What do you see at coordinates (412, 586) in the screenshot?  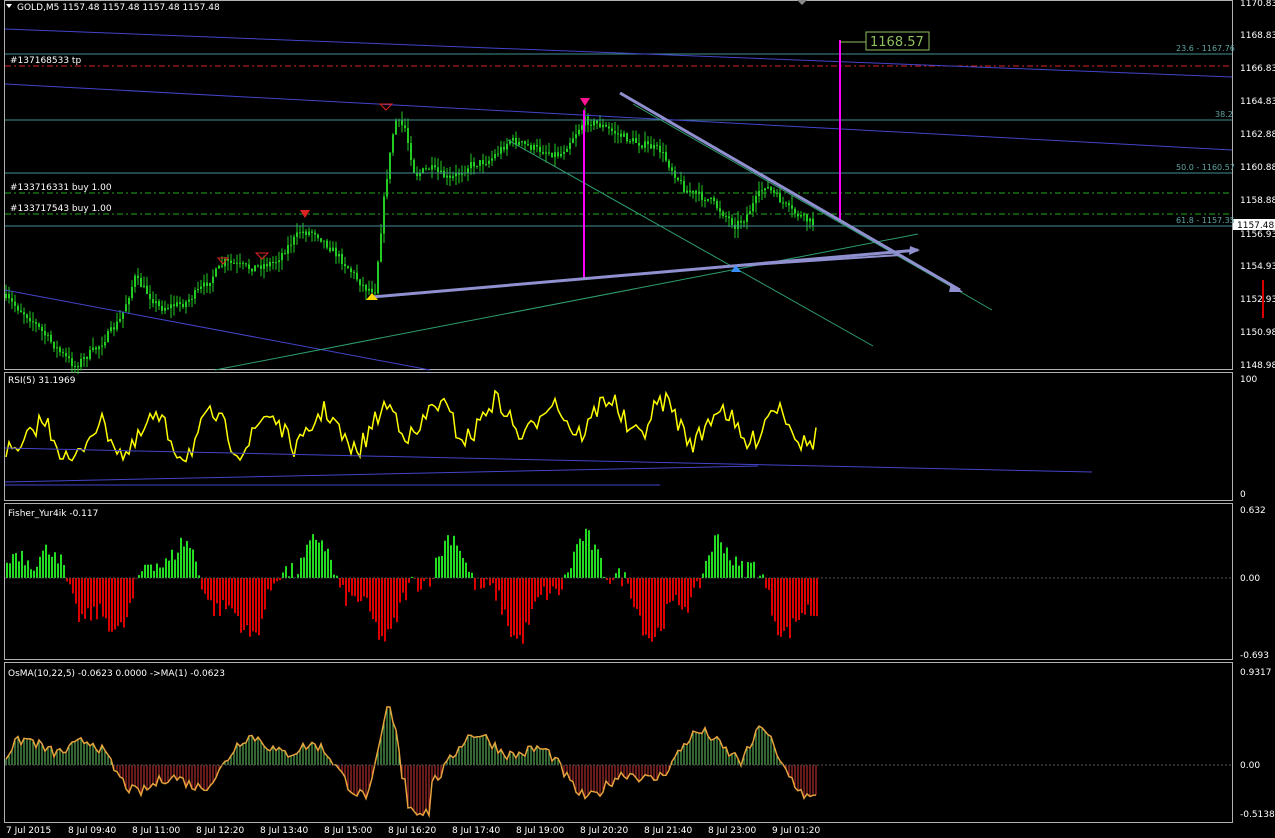 I see `fisher-panel` at bounding box center [412, 586].